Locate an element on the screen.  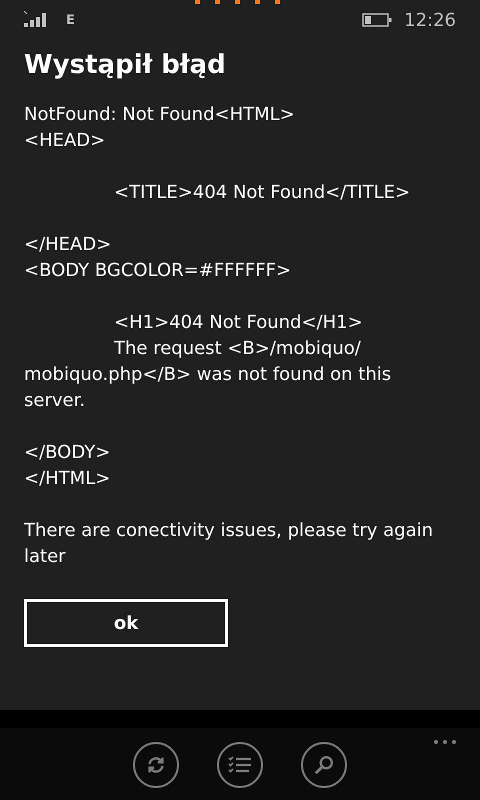
search-button is located at coordinates (324, 765).